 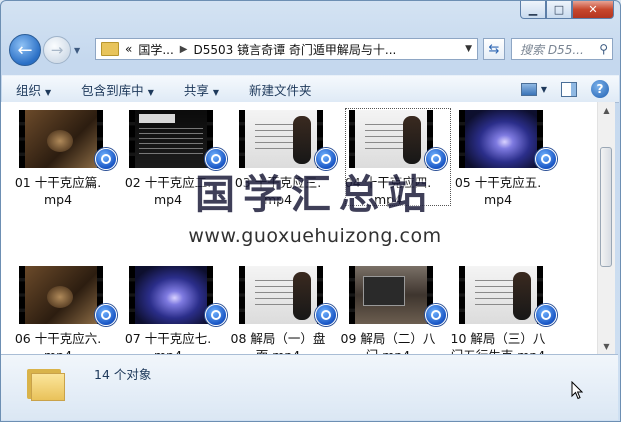 I want to click on navigation-buttons: ← → ▼, so click(x=44, y=50).